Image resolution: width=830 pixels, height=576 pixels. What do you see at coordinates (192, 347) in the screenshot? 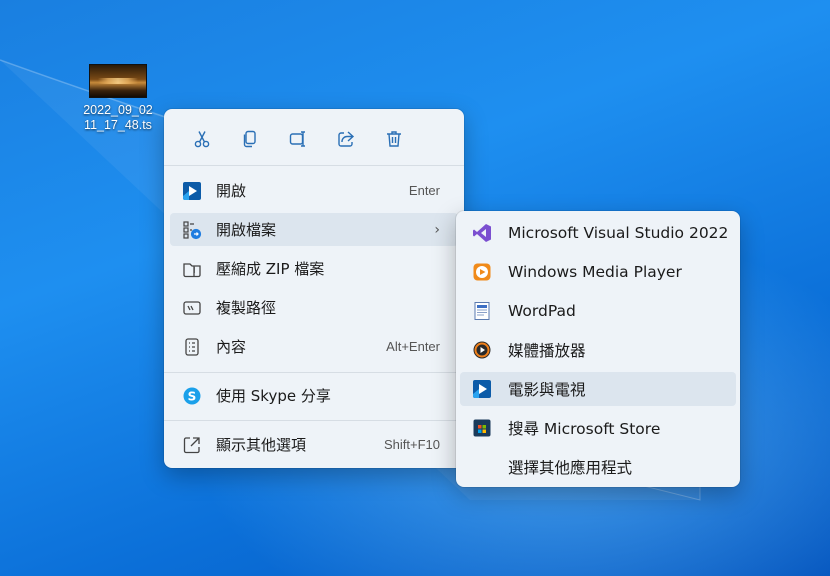
I see `properties-icon` at bounding box center [192, 347].